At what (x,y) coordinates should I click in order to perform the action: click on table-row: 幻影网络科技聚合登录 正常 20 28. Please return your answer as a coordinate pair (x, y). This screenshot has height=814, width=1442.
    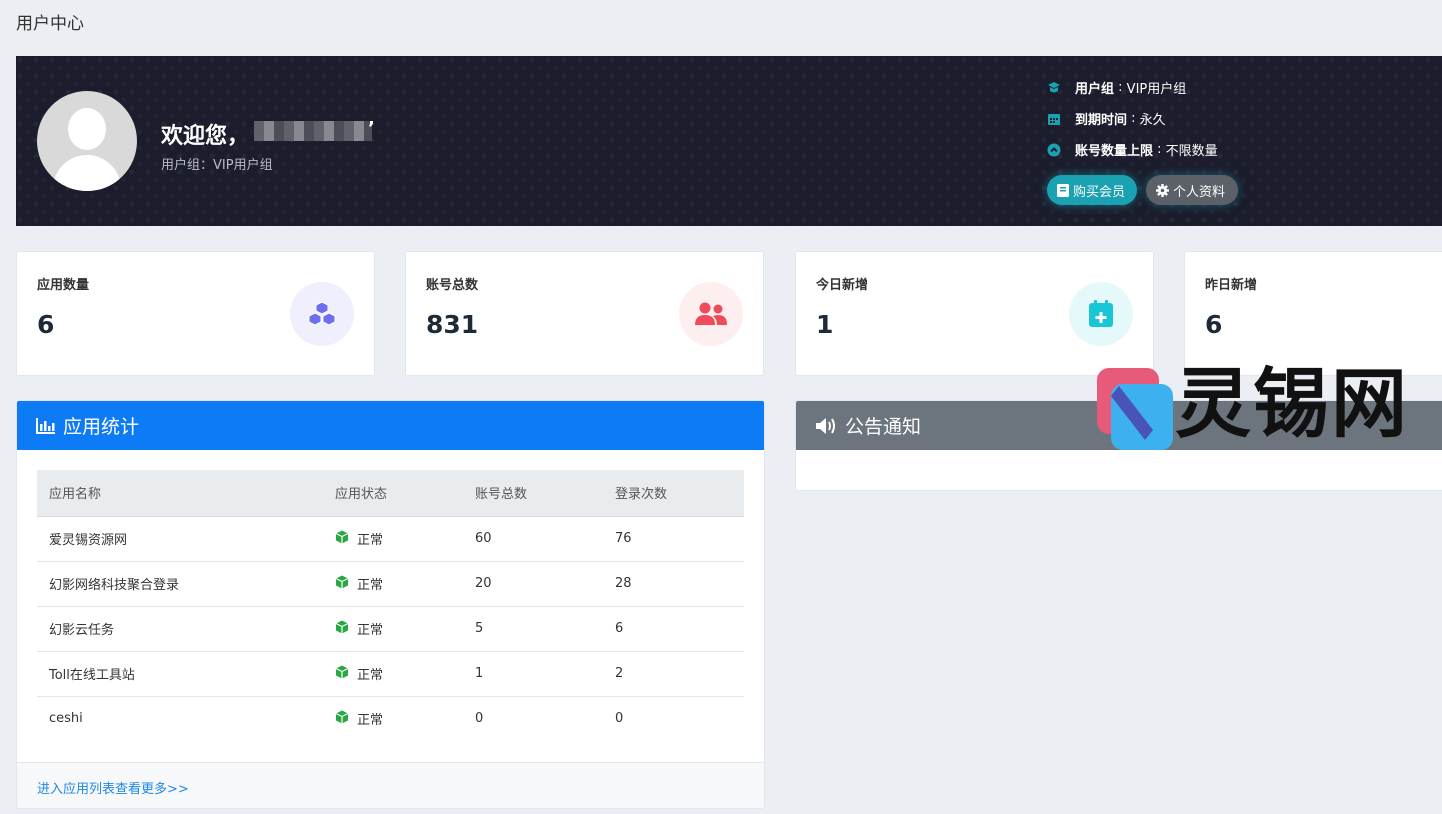
    Looking at the image, I should click on (390, 584).